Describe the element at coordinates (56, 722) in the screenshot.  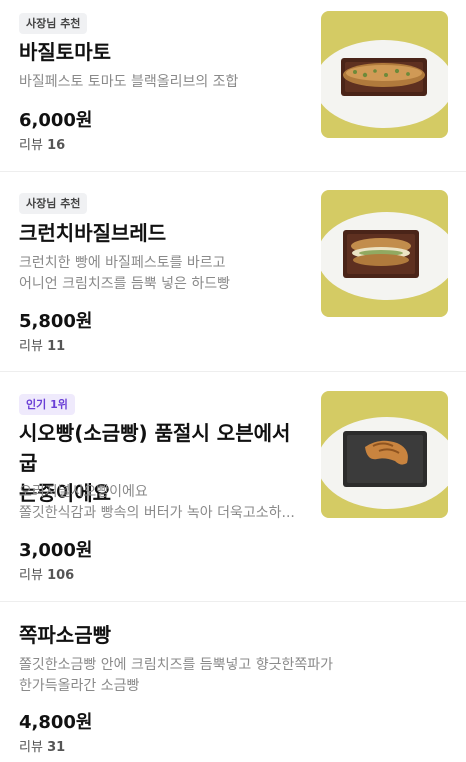
I see `menu-item-price: 4,800원` at that location.